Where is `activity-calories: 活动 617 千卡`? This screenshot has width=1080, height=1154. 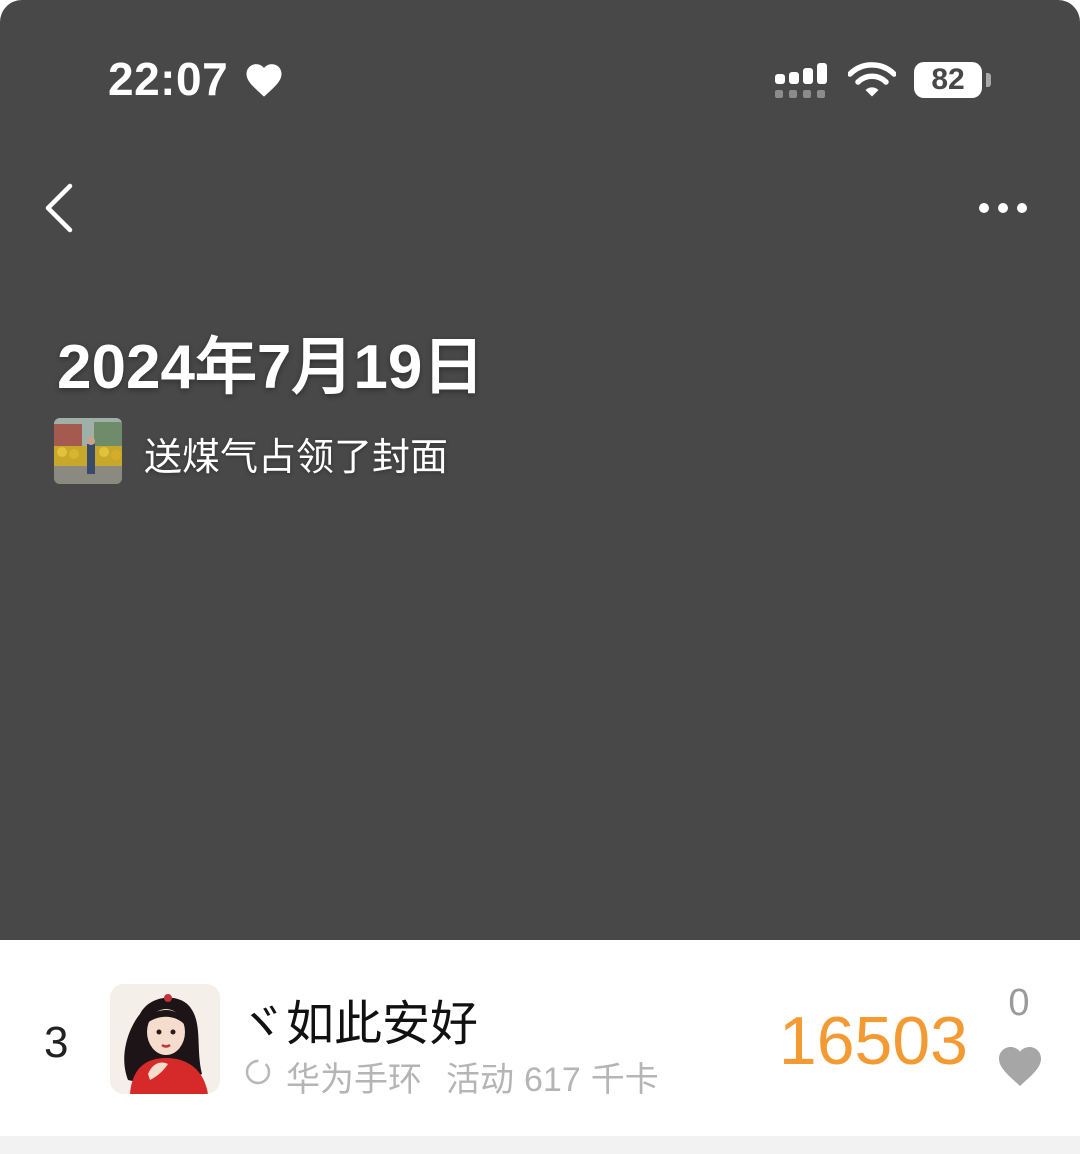 activity-calories: 活动 617 千卡 is located at coordinates (557, 1076).